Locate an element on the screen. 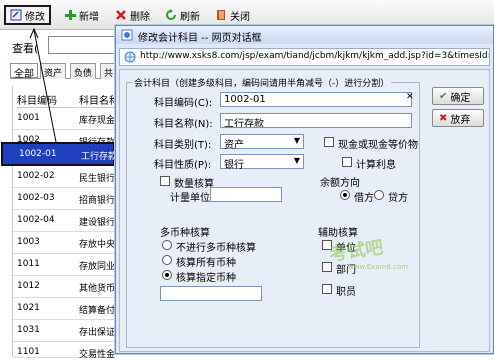 The height and width of the screenshot is (360, 494). cell-code: 1002-01 is located at coordinates (38, 154).